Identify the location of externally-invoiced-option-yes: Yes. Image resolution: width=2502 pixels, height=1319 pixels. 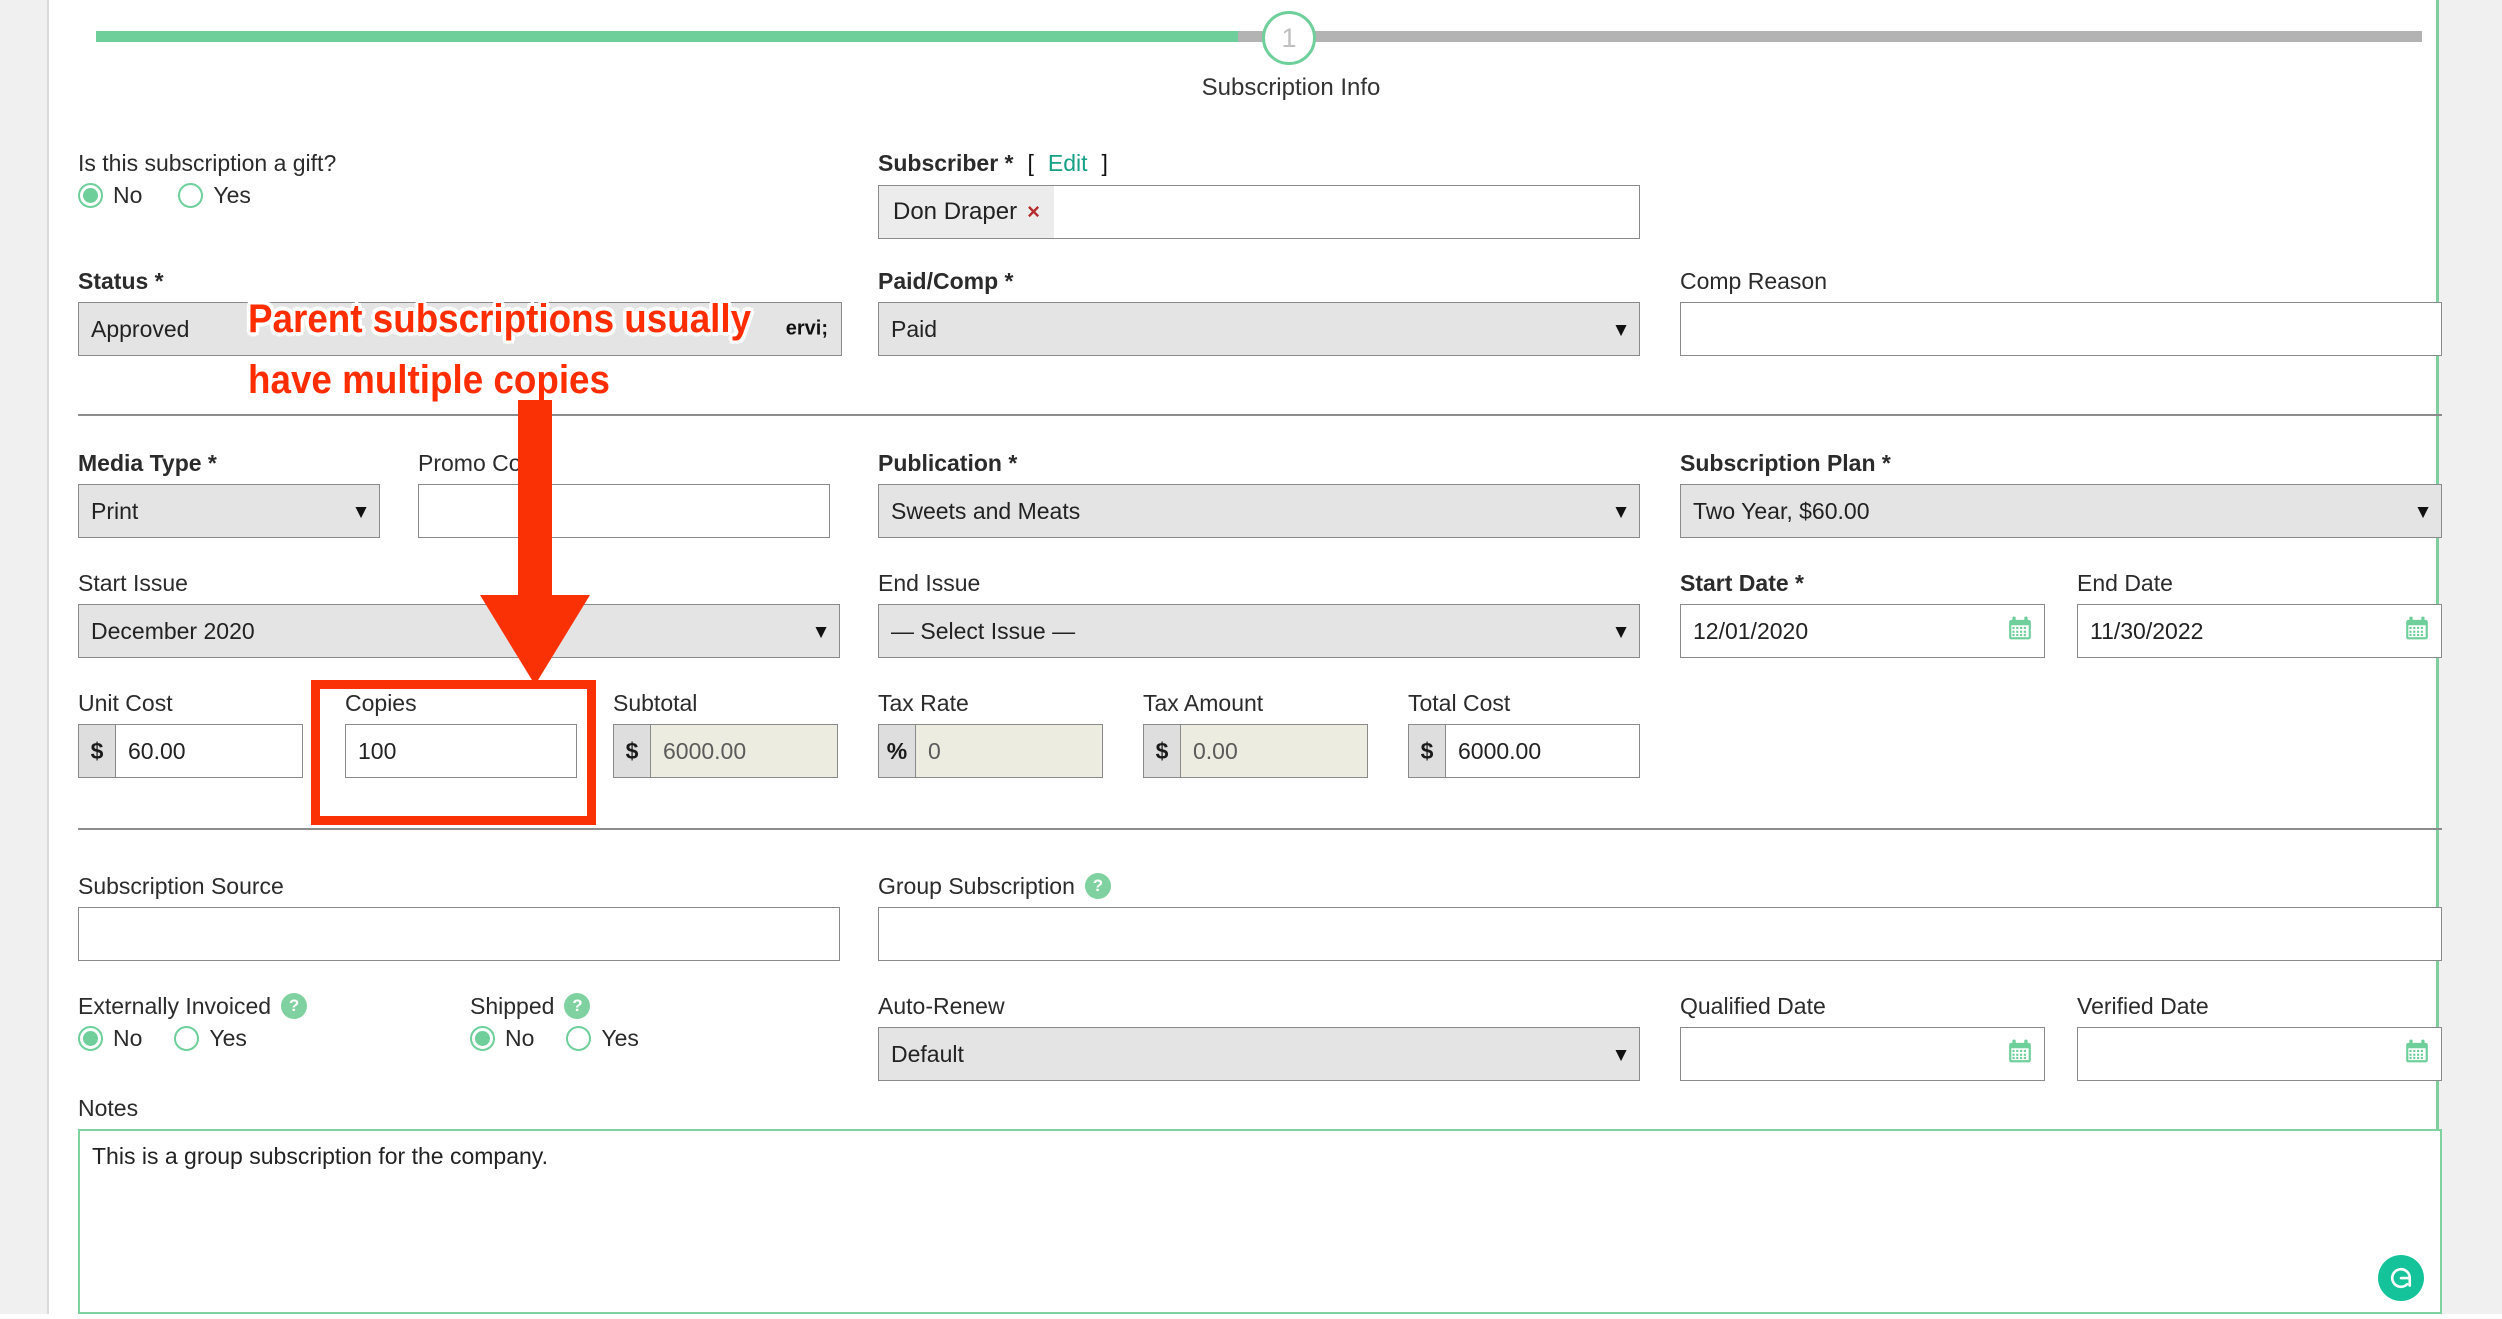
(210, 1038).